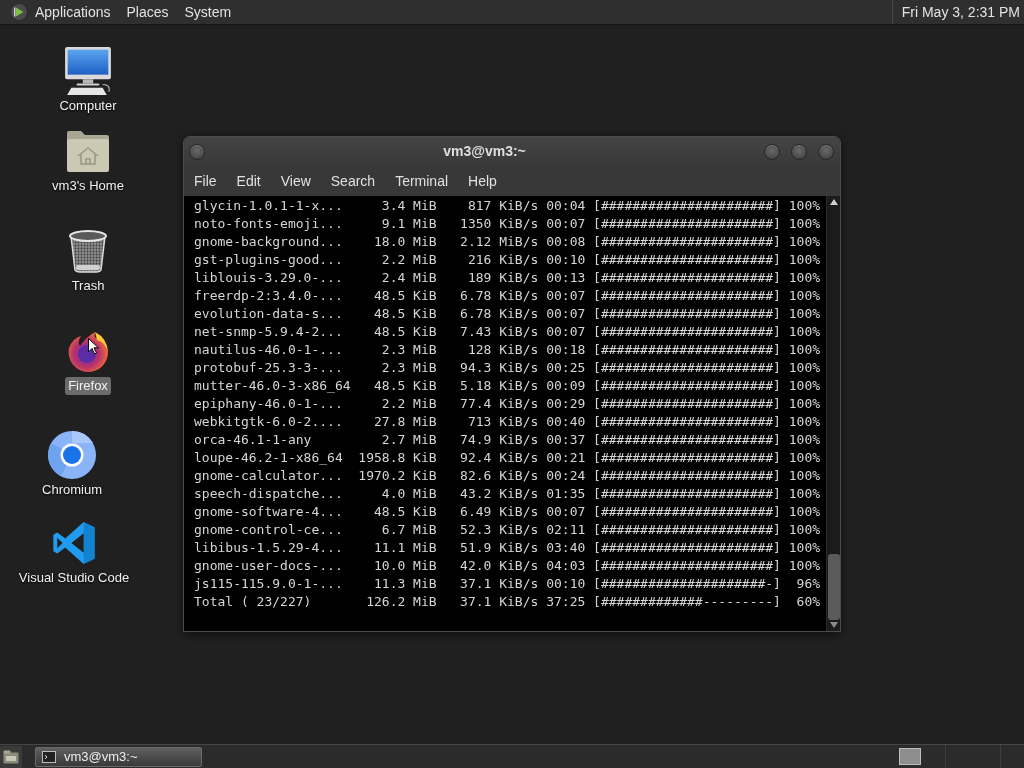  I want to click on taskbar-window-button: vm3@vm3:~, so click(118, 756).